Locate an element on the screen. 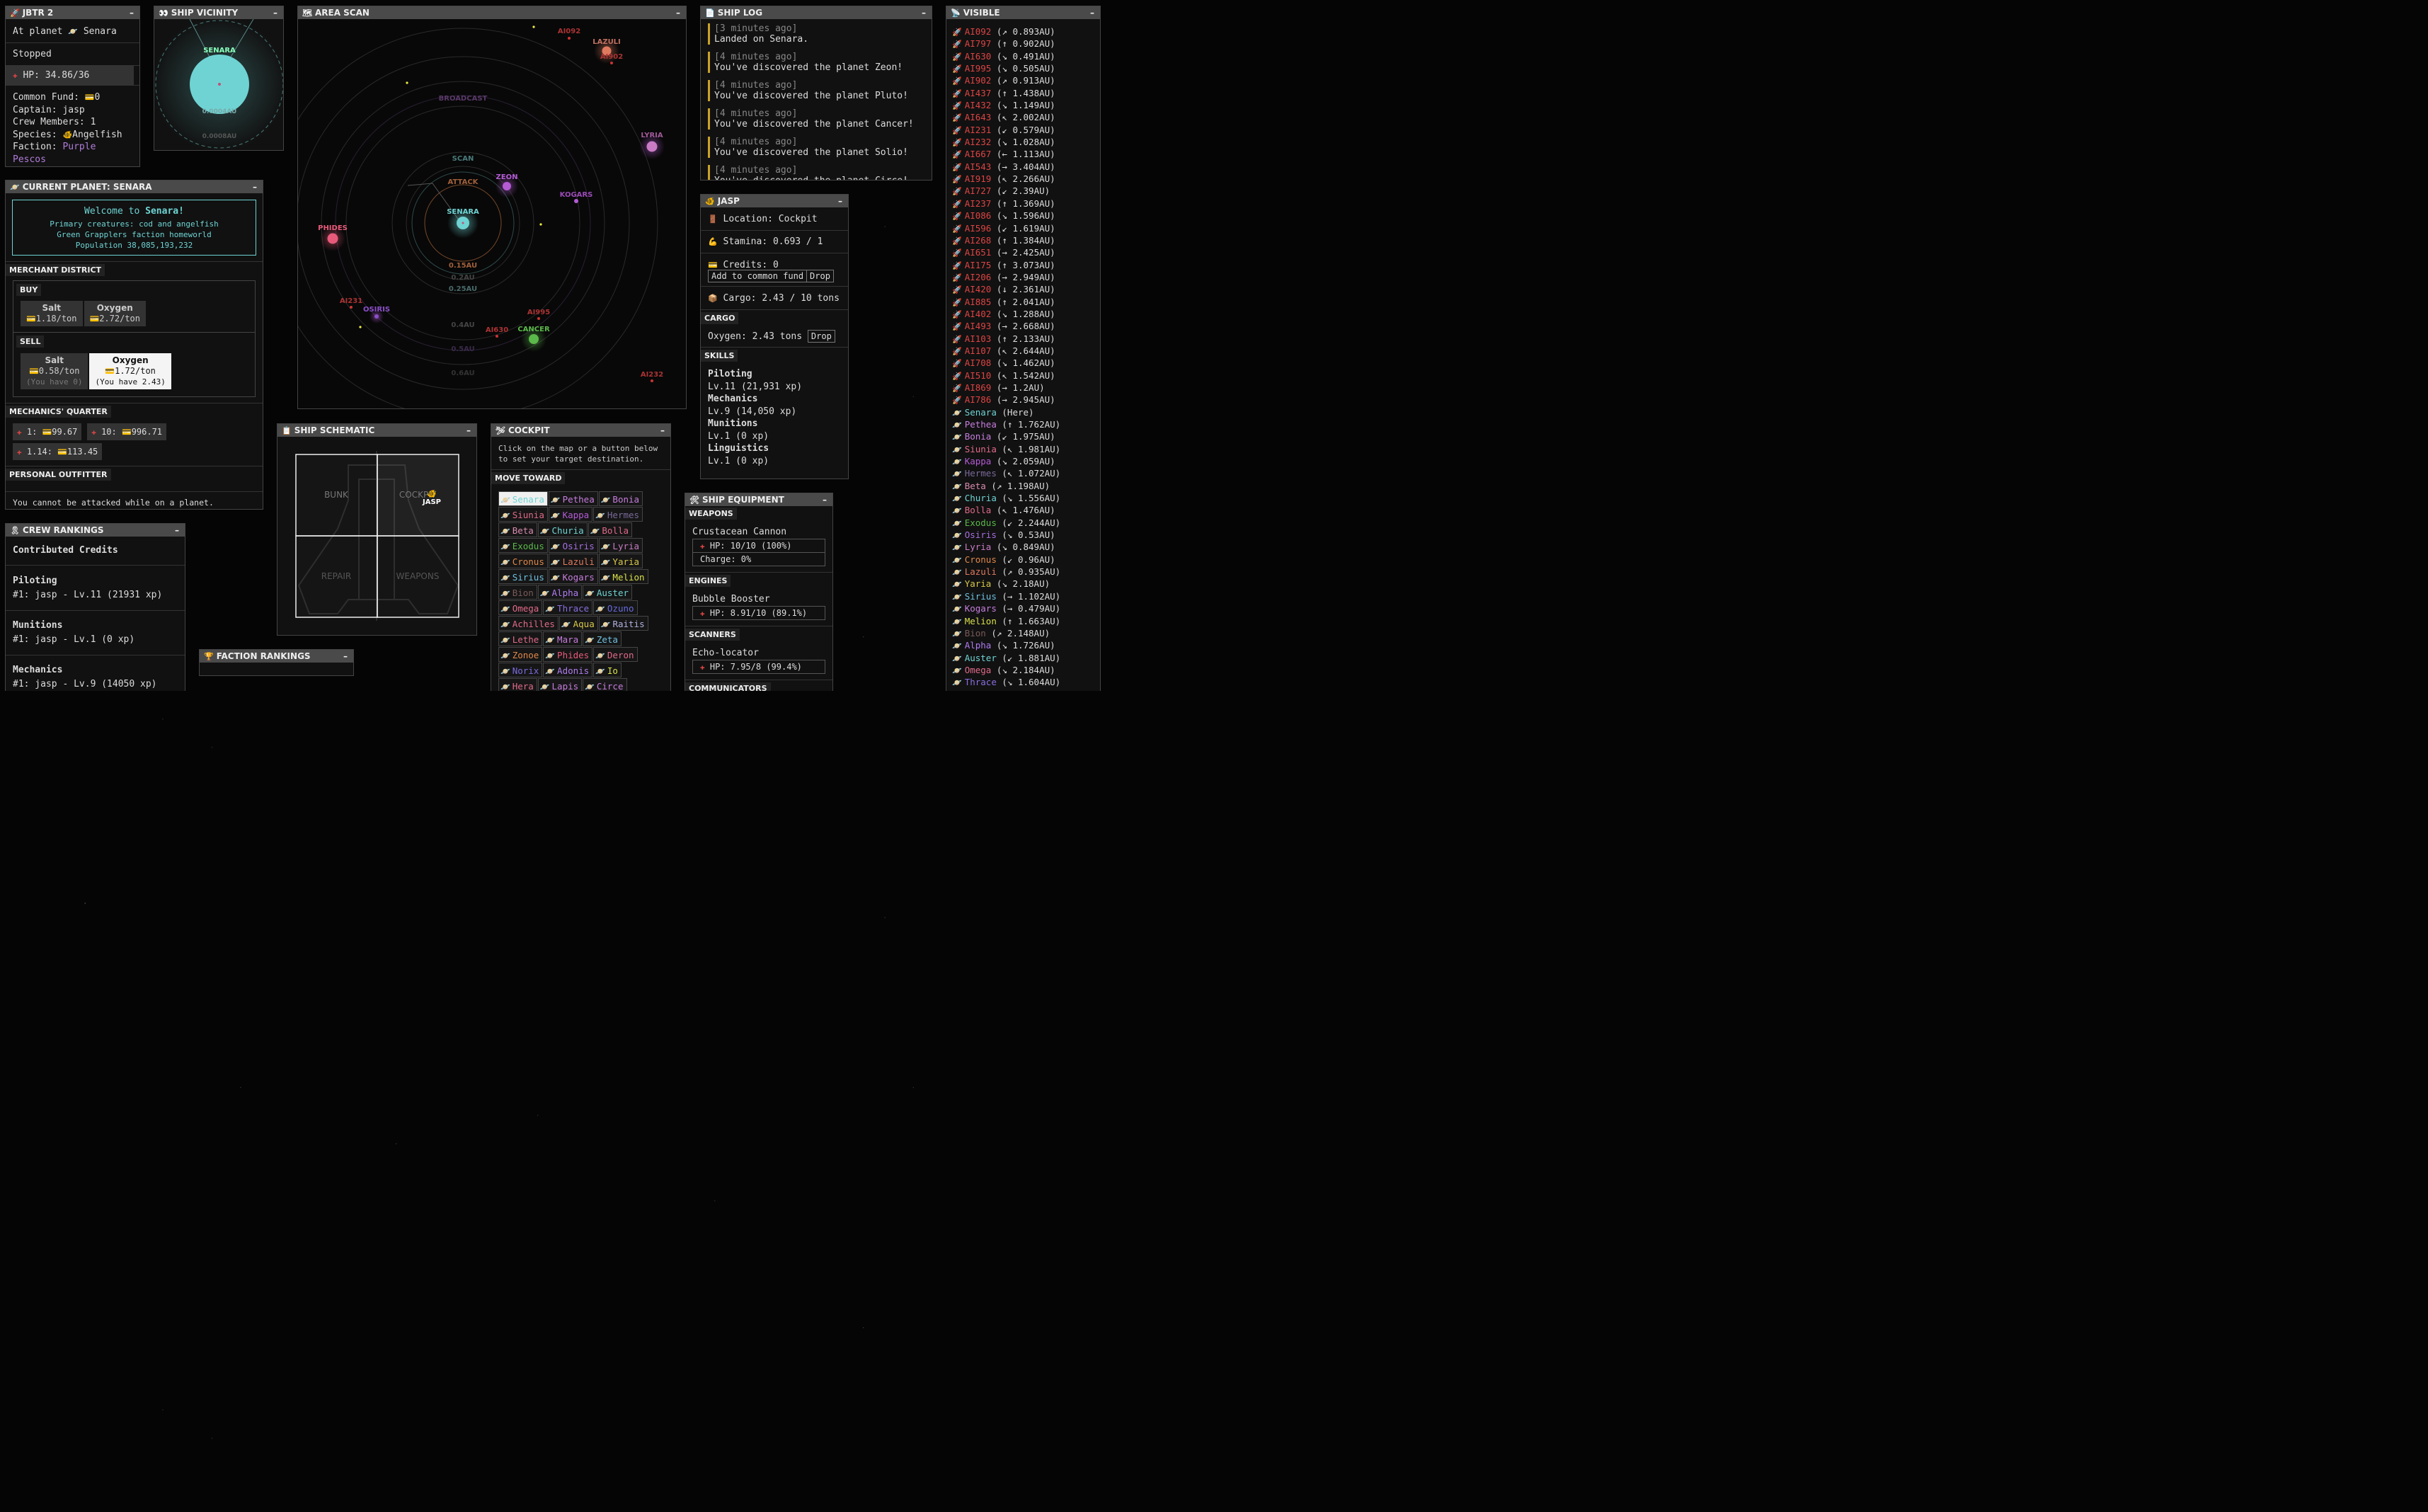 Image resolution: width=2428 pixels, height=1512 pixels. visible-ship-row: 🚀 AI630 (↘ 0.491AU) is located at coordinates (1023, 56).